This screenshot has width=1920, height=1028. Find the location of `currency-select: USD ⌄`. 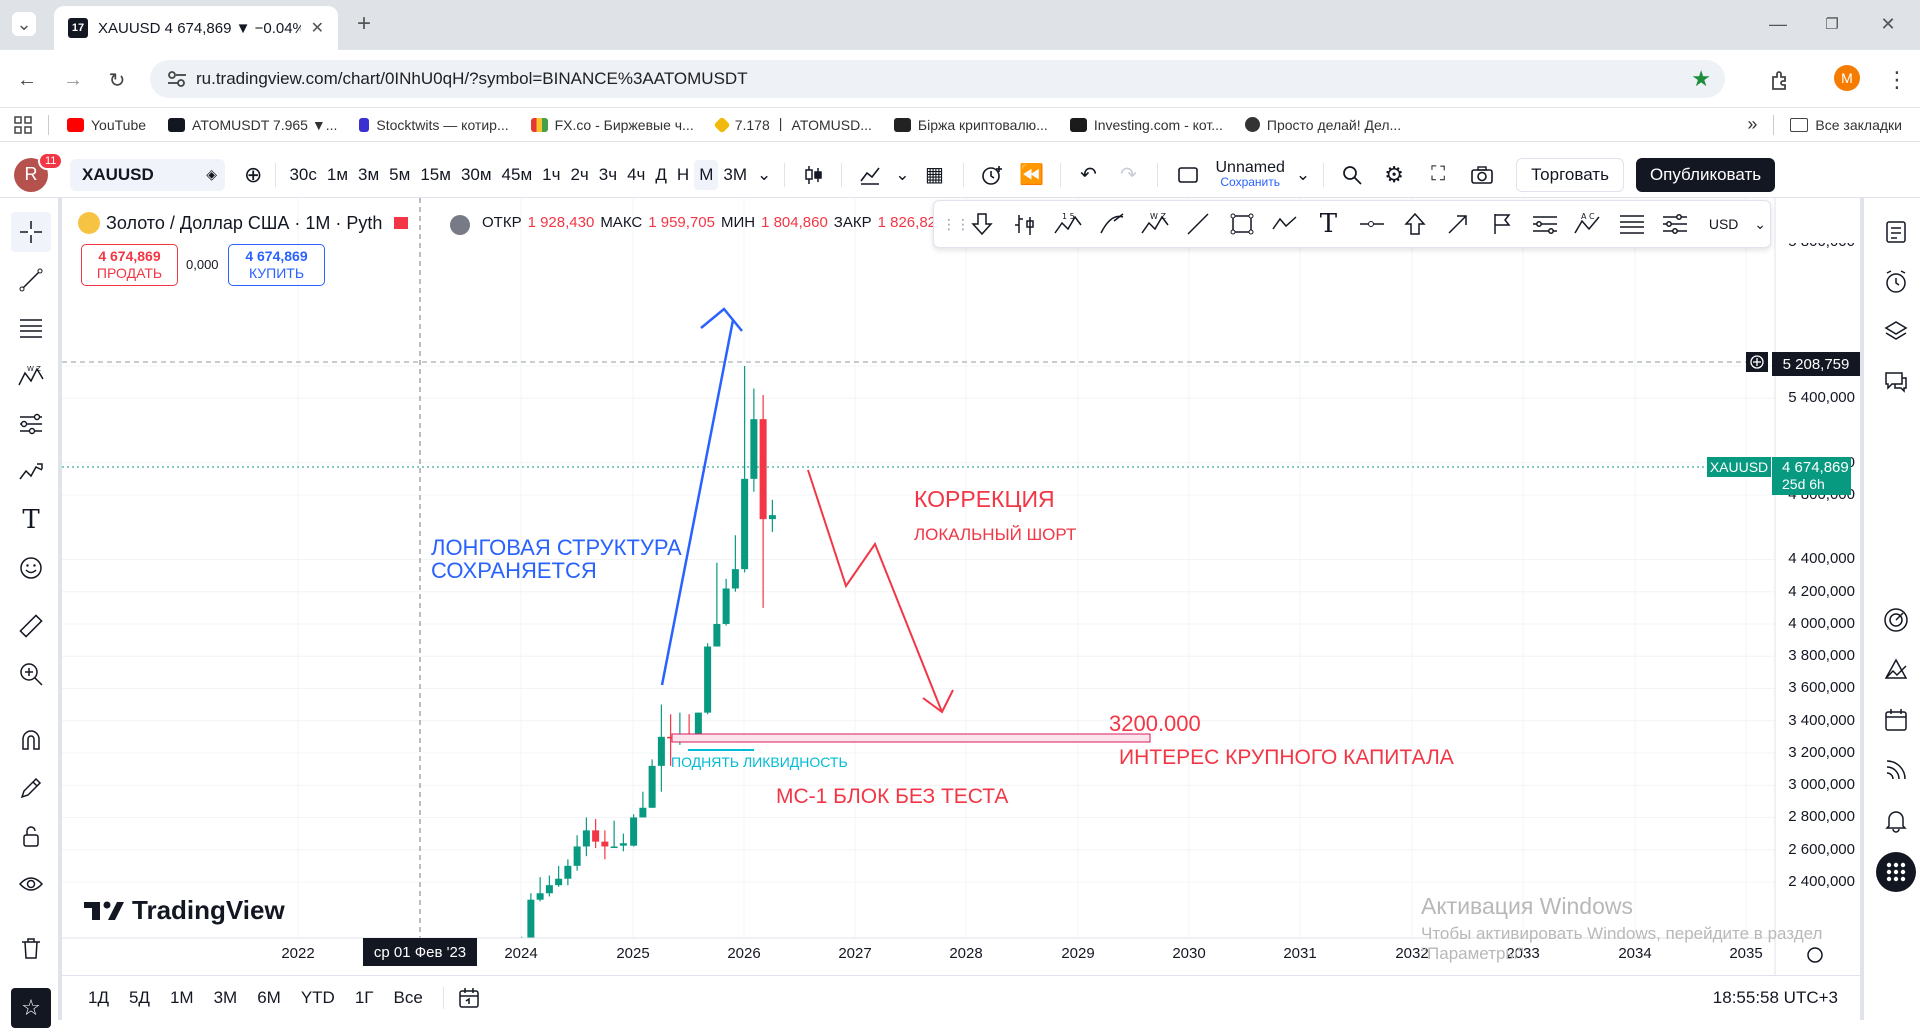

currency-select: USD ⌄ is located at coordinates (1737, 224).